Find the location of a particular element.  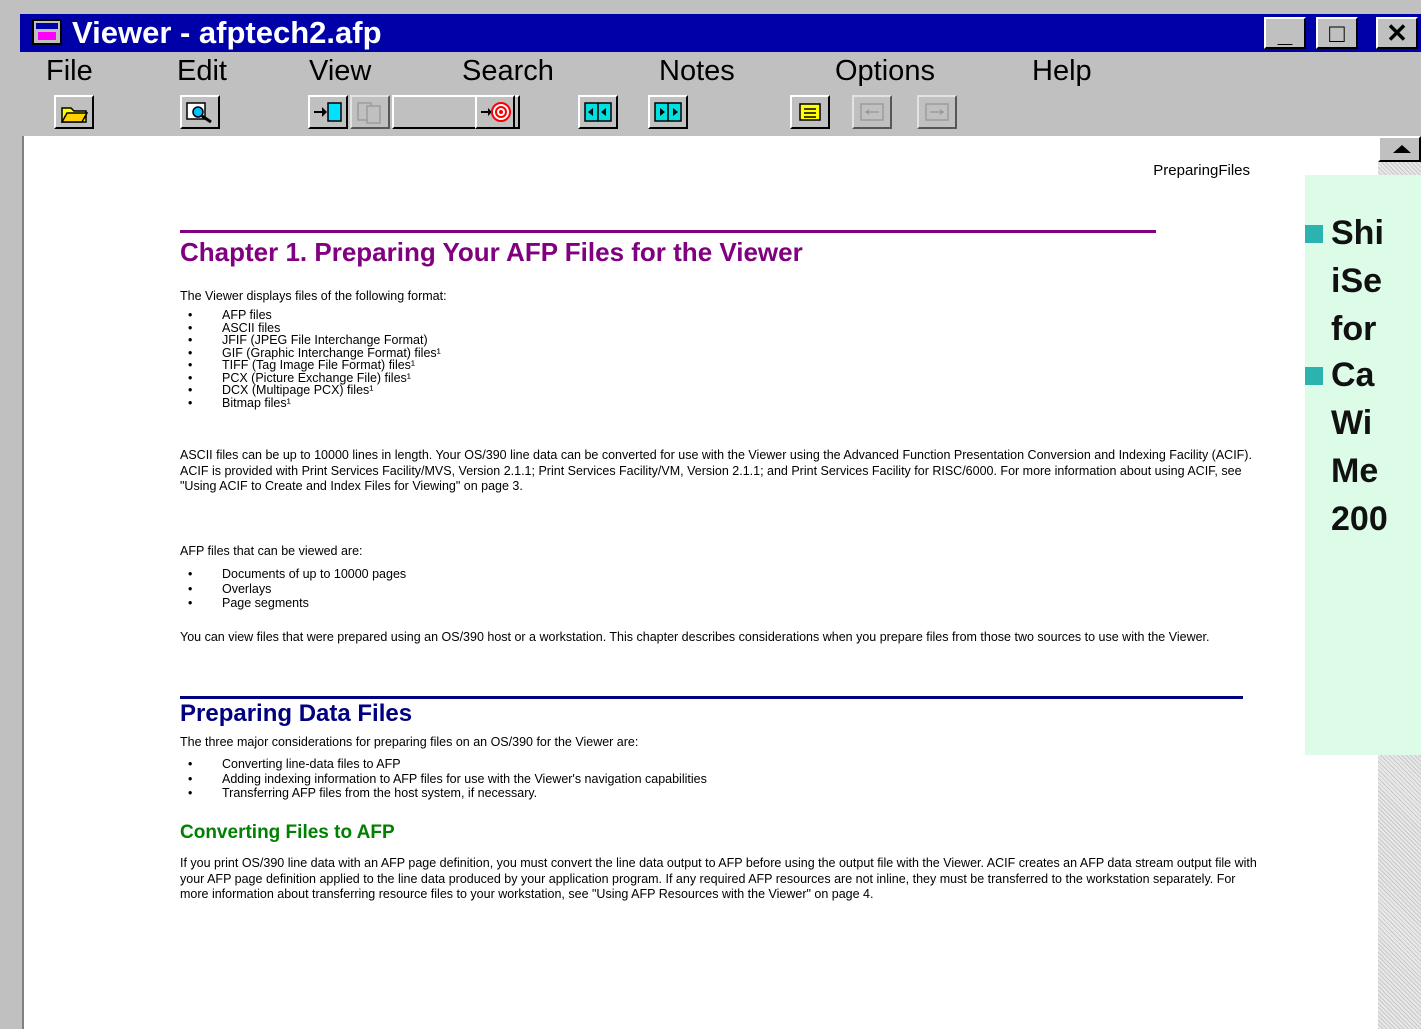

previous-note-button is located at coordinates (872, 112).